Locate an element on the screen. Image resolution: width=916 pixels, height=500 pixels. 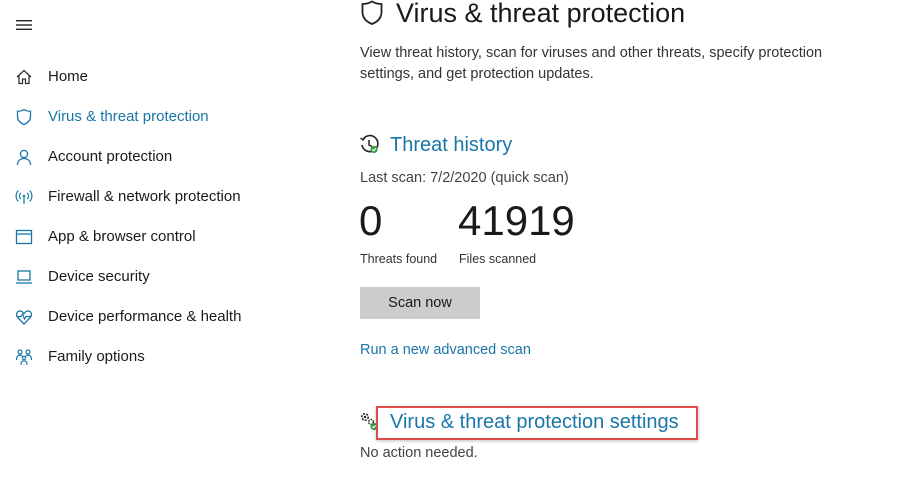
sidebar-item-virus-threat-protection: Virus & threat protection is located at coordinates (150, 117).